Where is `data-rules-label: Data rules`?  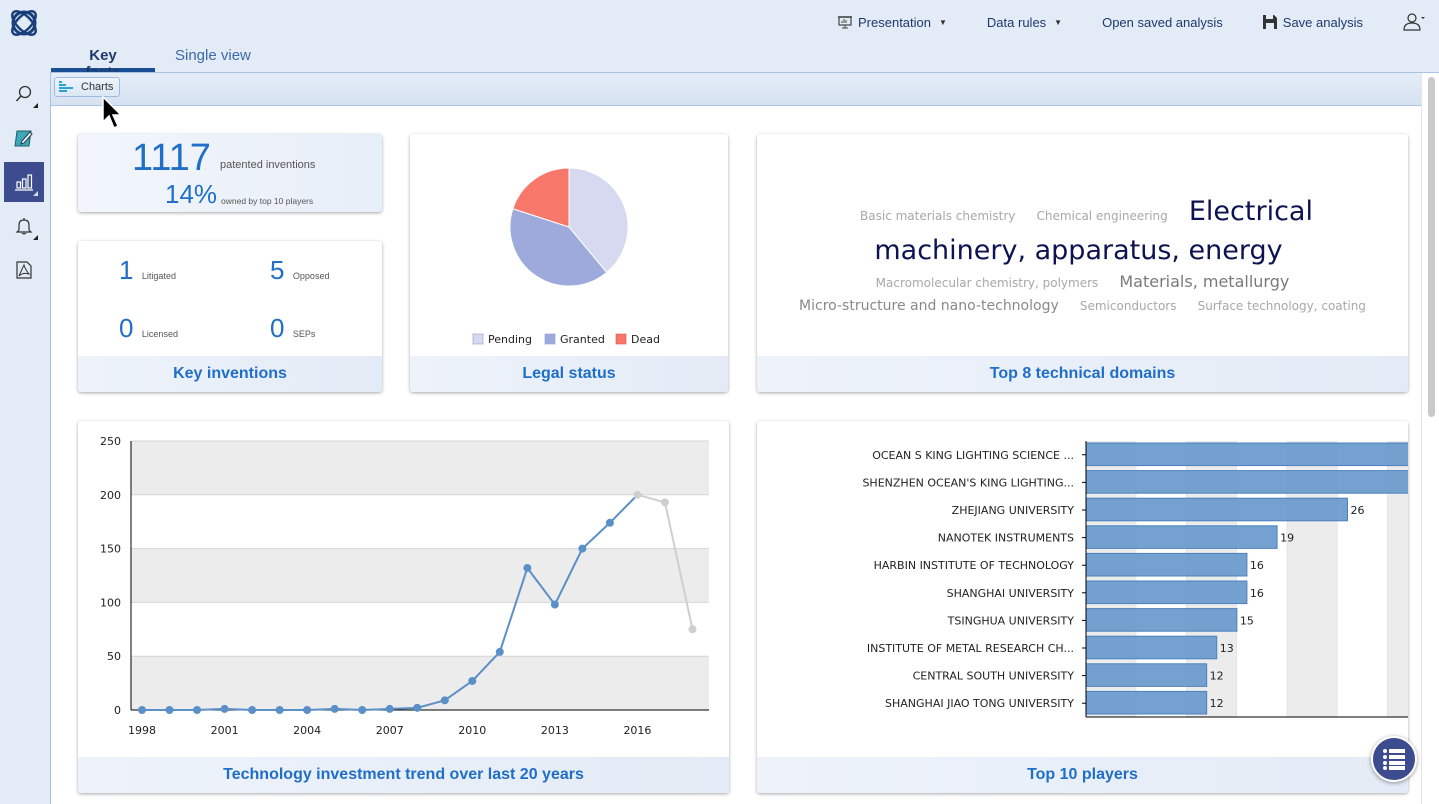
data-rules-label: Data rules is located at coordinates (1016, 22).